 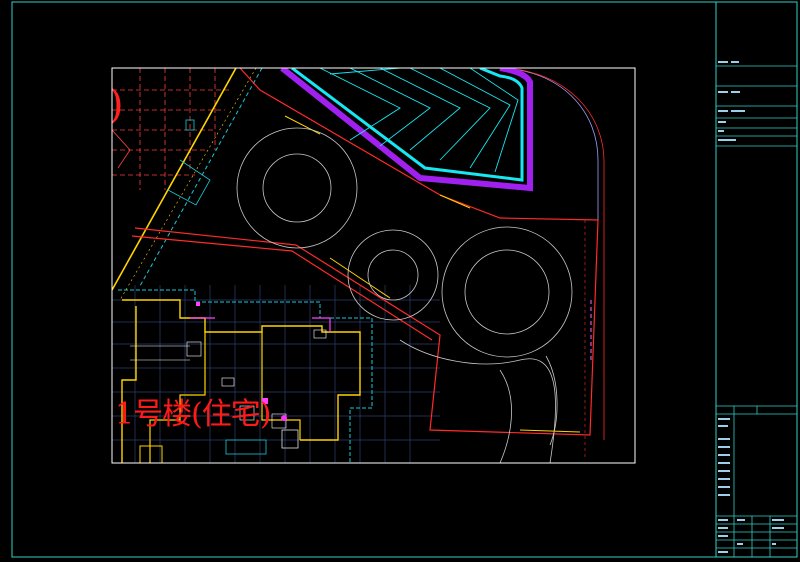 I want to click on building-footprint, so click(x=245, y=376).